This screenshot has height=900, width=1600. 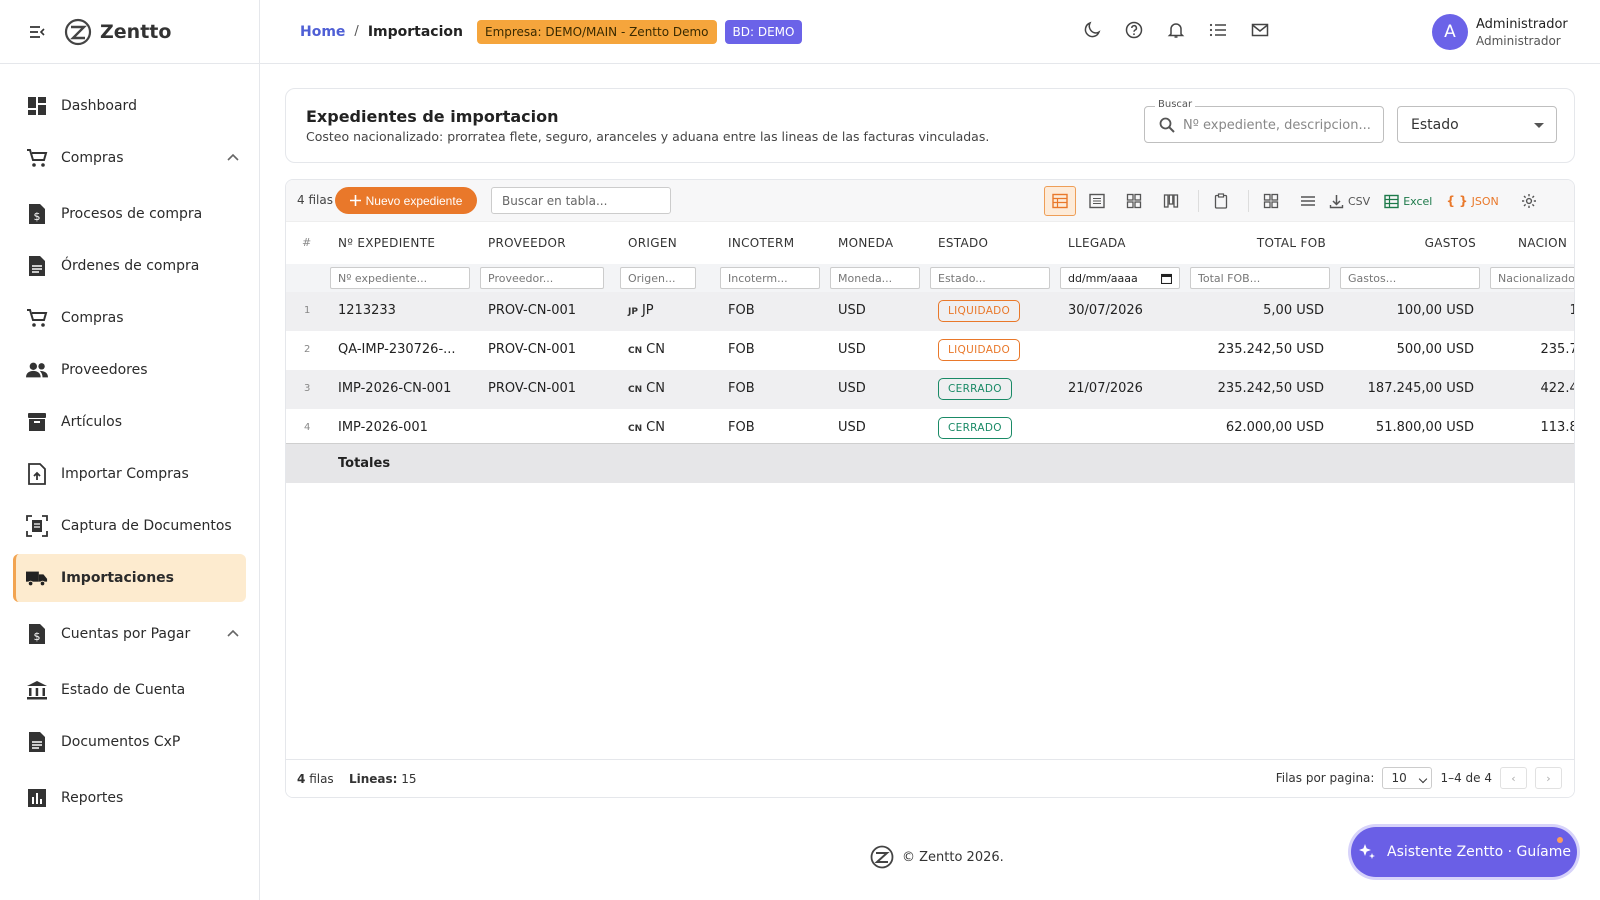 What do you see at coordinates (1308, 201) in the screenshot?
I see `row-density-icon` at bounding box center [1308, 201].